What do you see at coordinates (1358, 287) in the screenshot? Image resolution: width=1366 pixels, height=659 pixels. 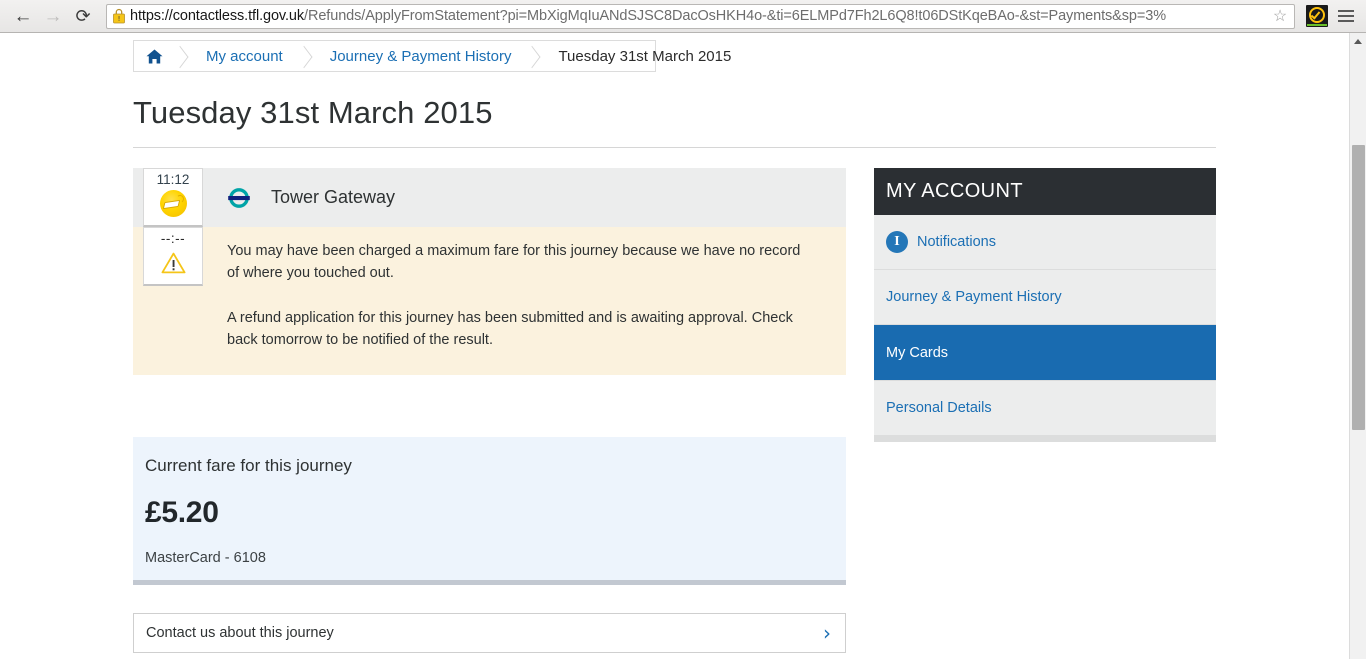 I see `scrollbar-thumb` at bounding box center [1358, 287].